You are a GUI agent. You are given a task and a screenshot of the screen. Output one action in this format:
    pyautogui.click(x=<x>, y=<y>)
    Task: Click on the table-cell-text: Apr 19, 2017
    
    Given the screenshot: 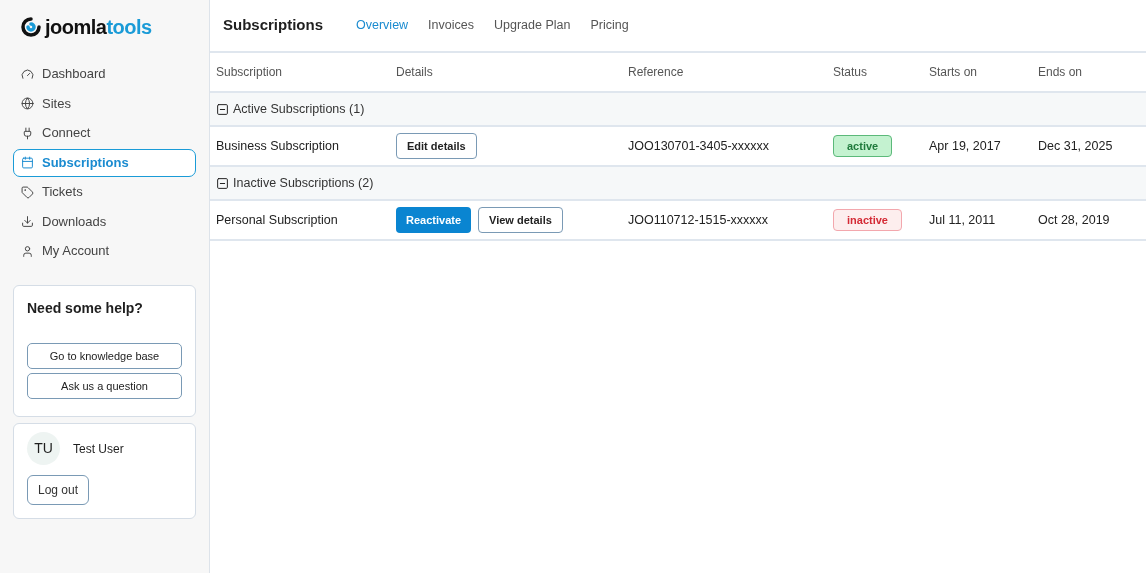 What is the action you would take?
    pyautogui.click(x=965, y=146)
    